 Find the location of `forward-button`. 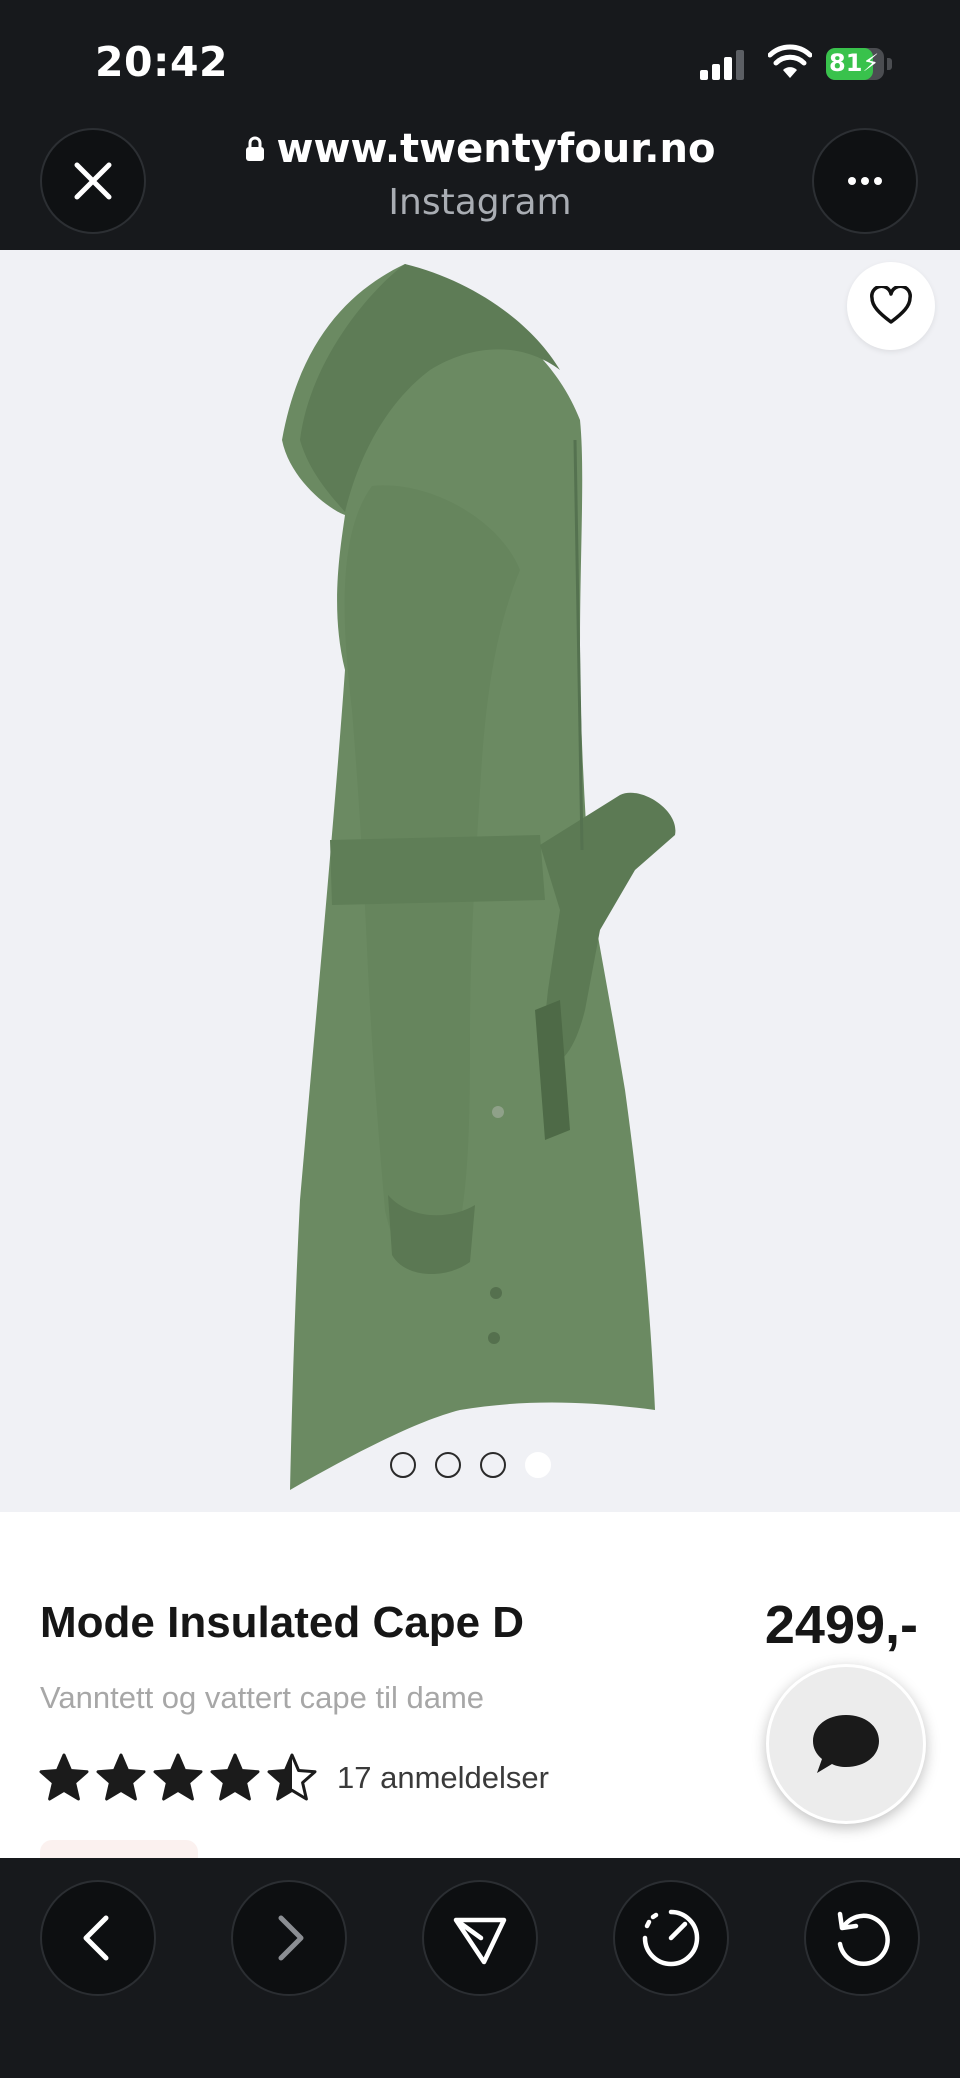

forward-button is located at coordinates (289, 1938).